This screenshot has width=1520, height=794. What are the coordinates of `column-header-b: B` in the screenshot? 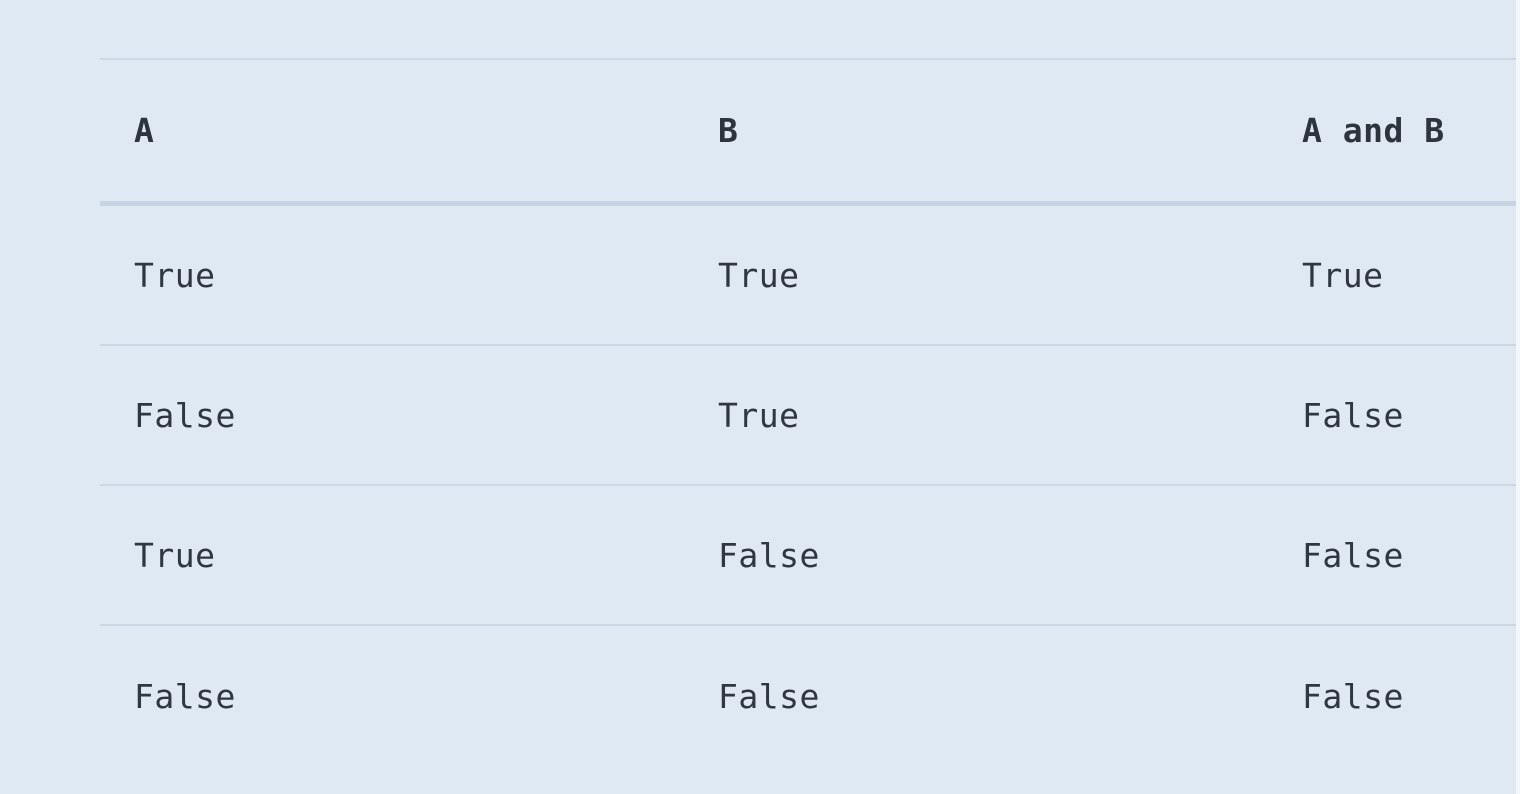 It's located at (728, 130).